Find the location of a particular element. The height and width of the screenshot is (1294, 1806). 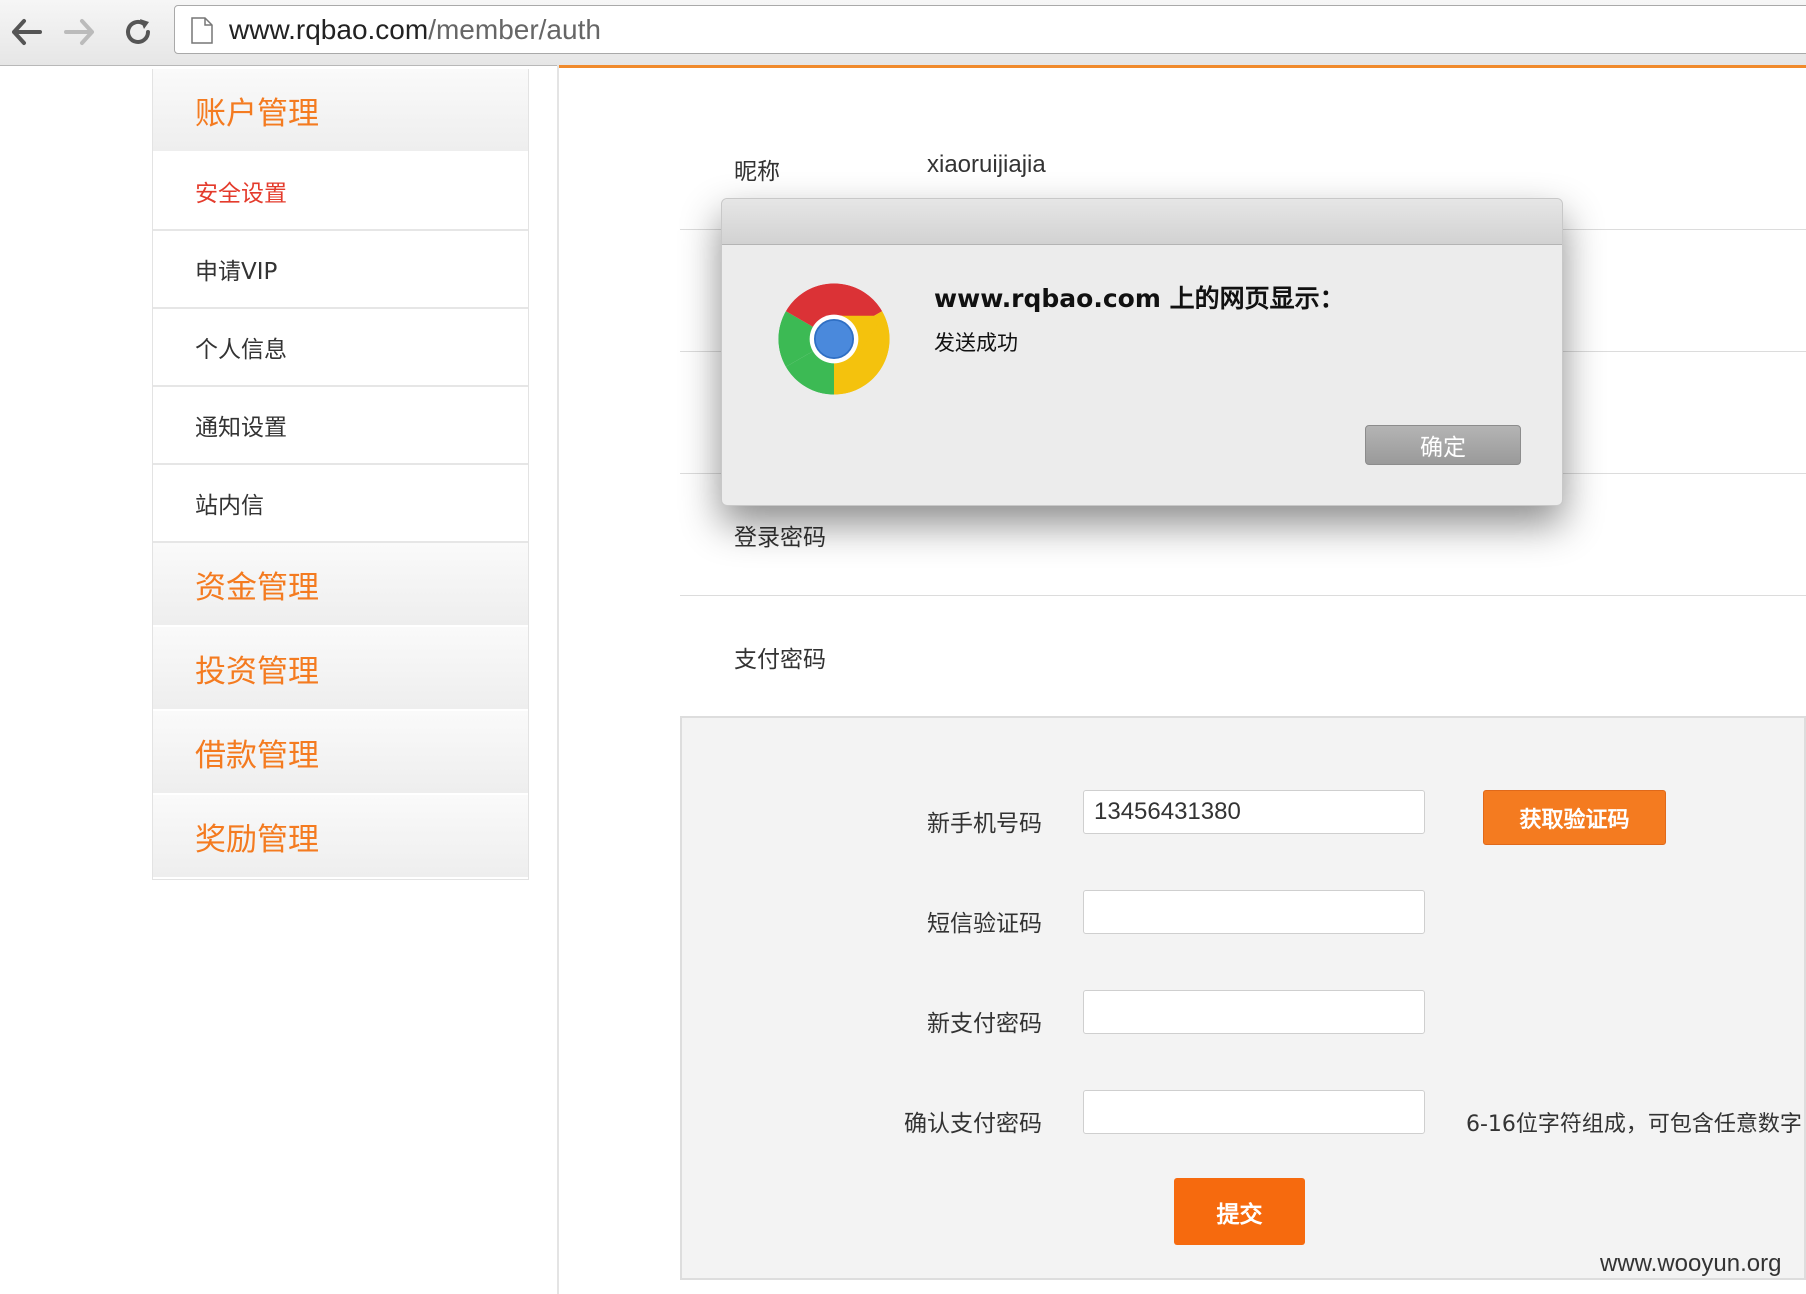

sidebar-item-vip: 申请VIP is located at coordinates (340, 270).